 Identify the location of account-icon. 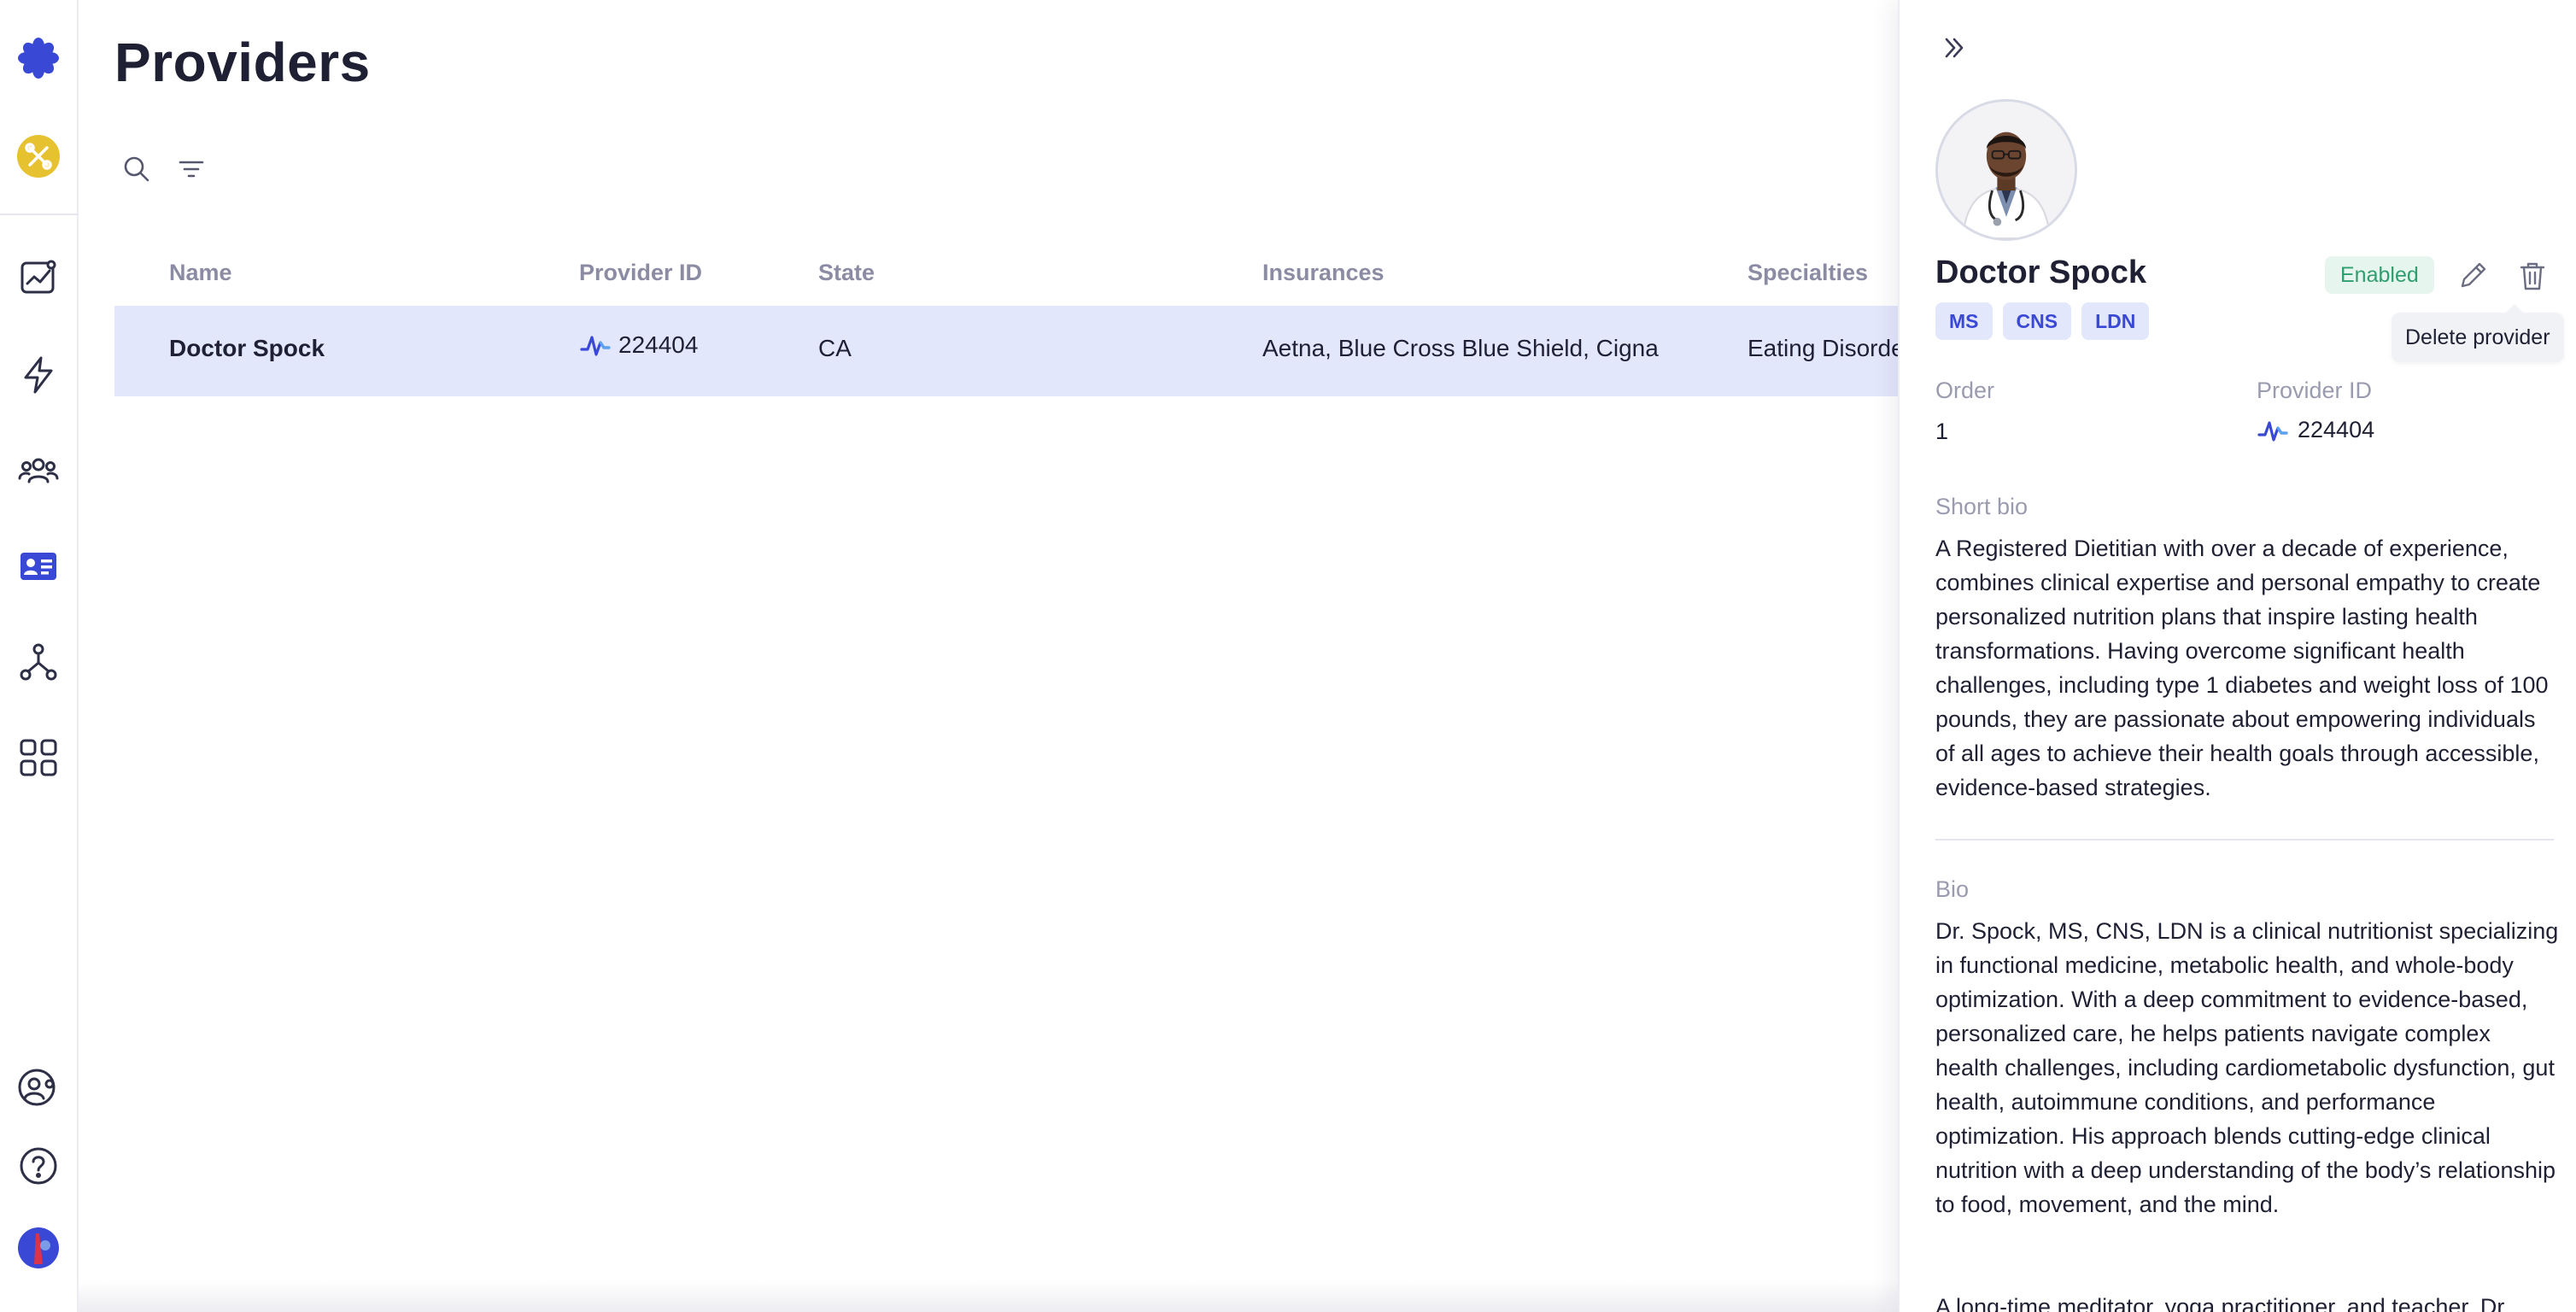
(38, 1087).